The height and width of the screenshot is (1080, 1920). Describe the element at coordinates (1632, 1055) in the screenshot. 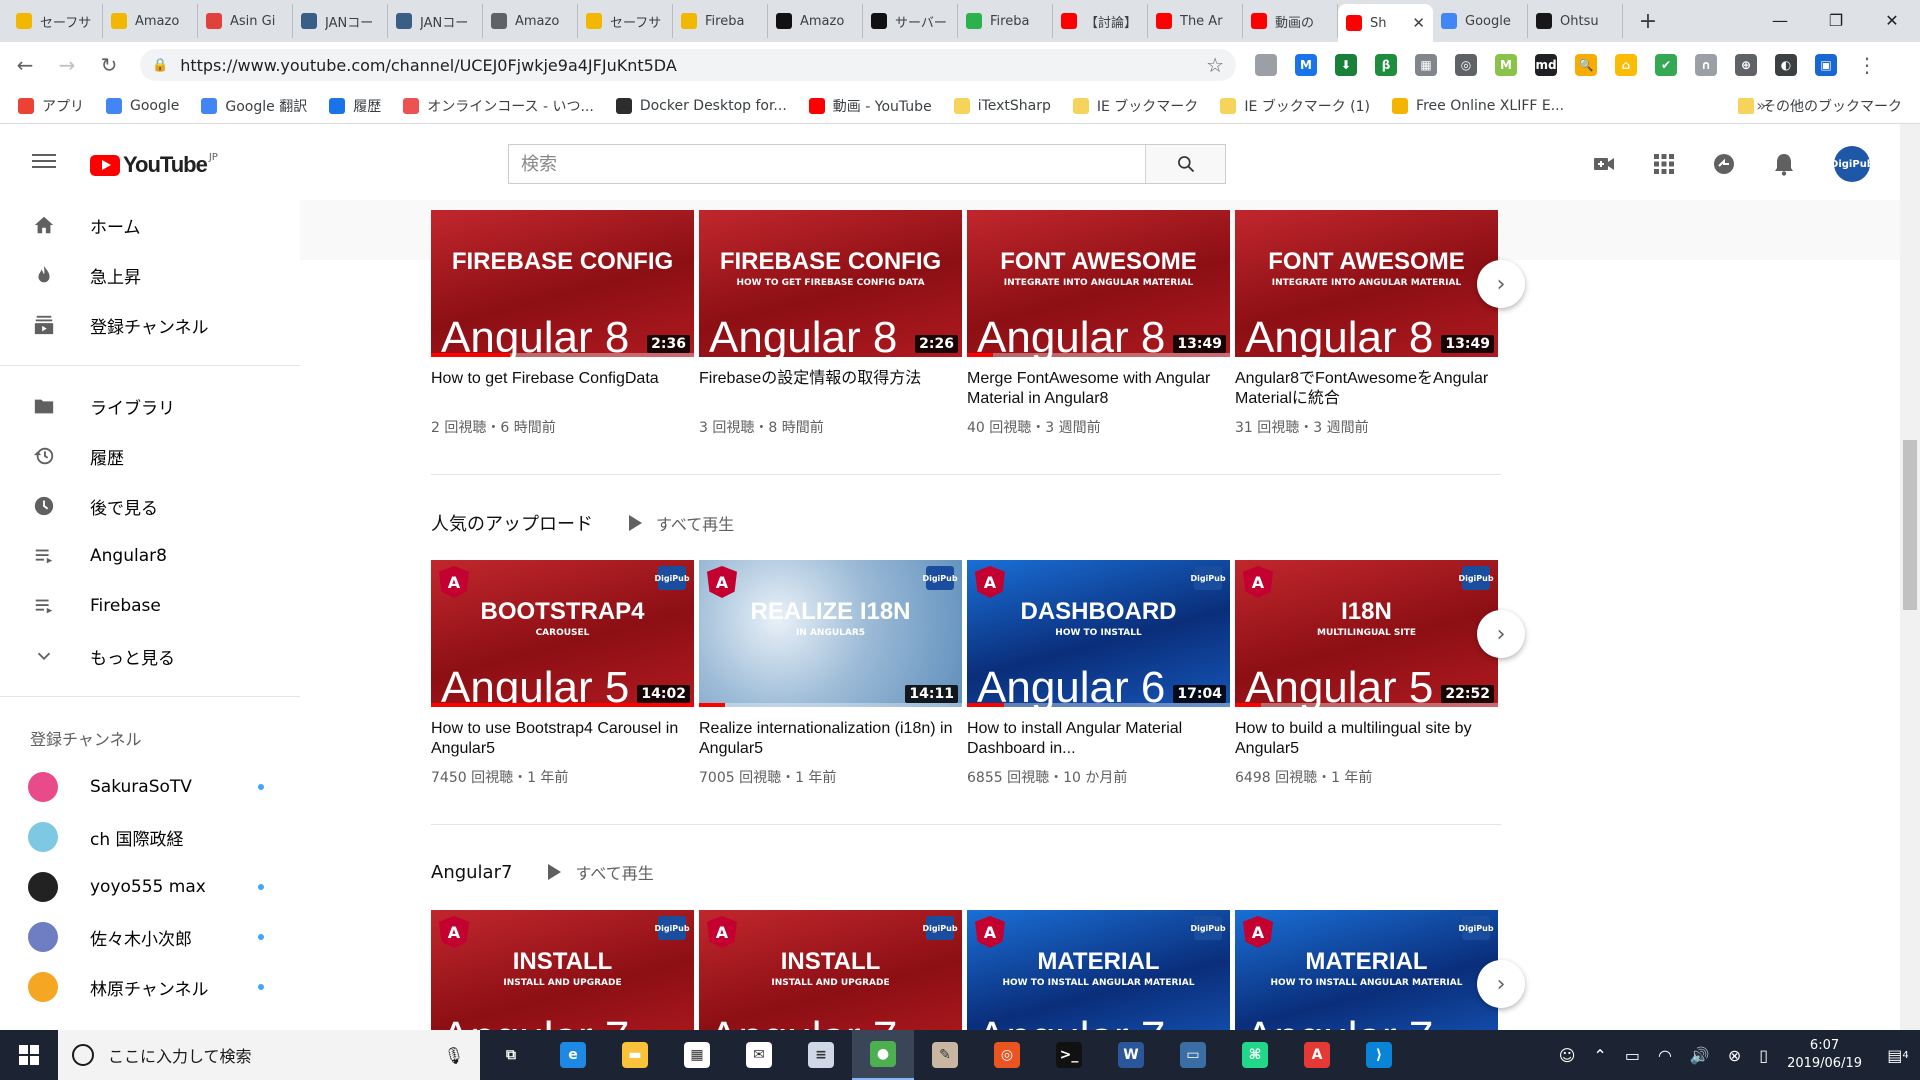

I see `battery-icon: ▭` at that location.